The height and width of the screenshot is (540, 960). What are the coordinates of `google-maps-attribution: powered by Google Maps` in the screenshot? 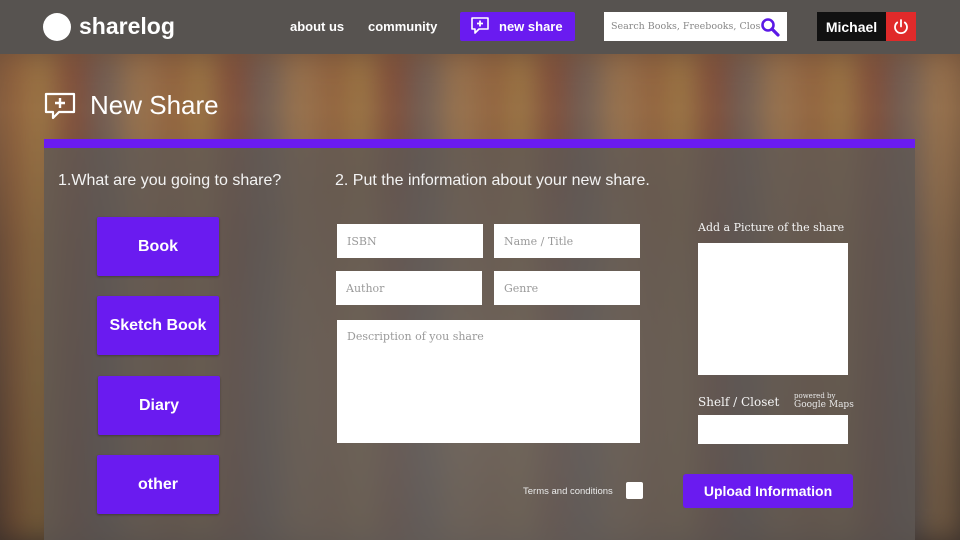 It's located at (824, 401).